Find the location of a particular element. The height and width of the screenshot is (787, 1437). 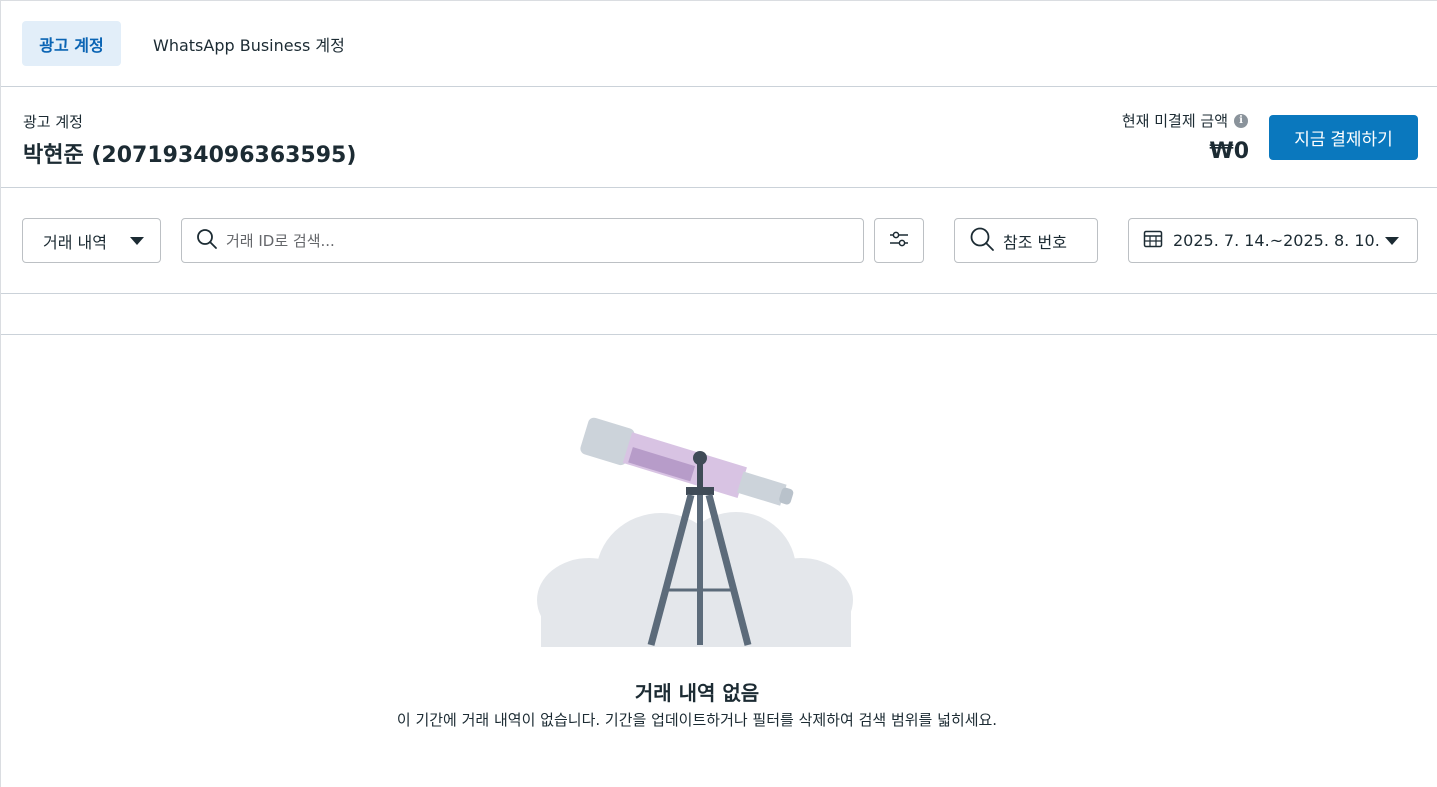

account-label: 광고 계정 is located at coordinates (53, 122).